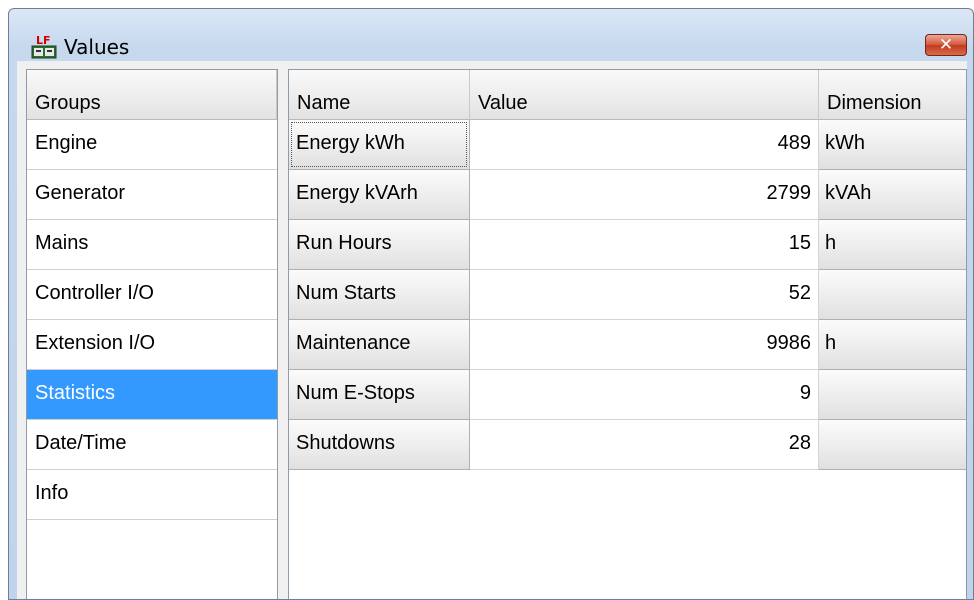  I want to click on row-value-cell: 2799, so click(644, 195).